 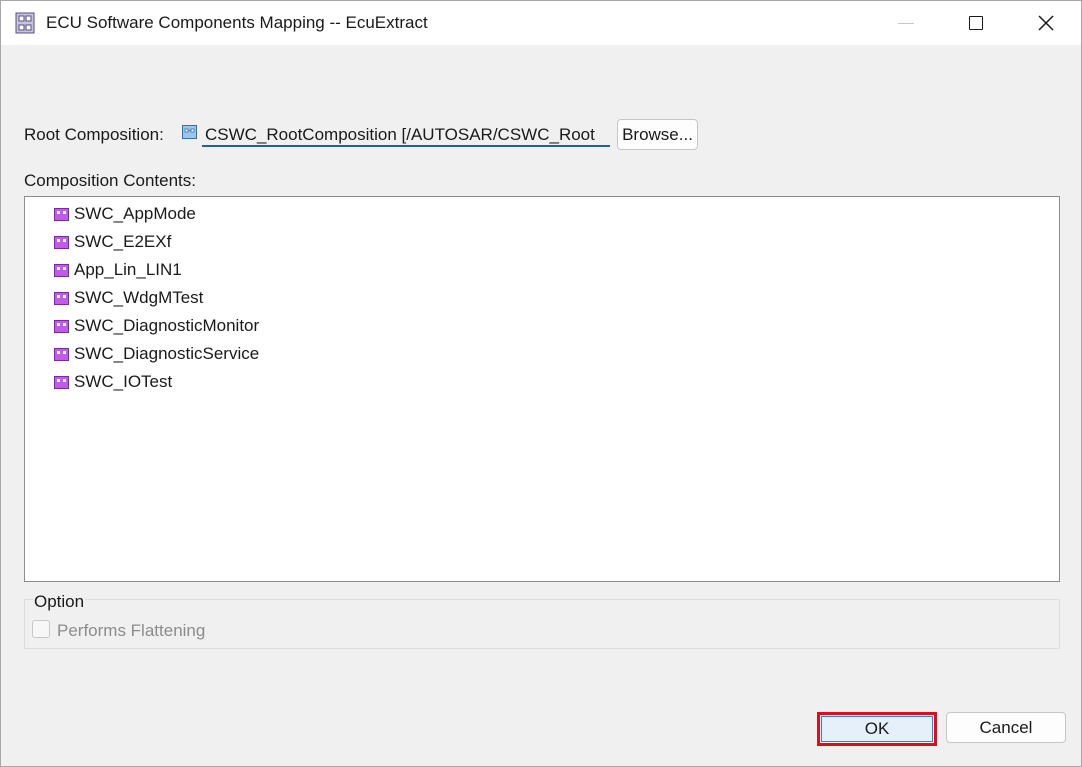 I want to click on minimize-icon, so click(x=906, y=23).